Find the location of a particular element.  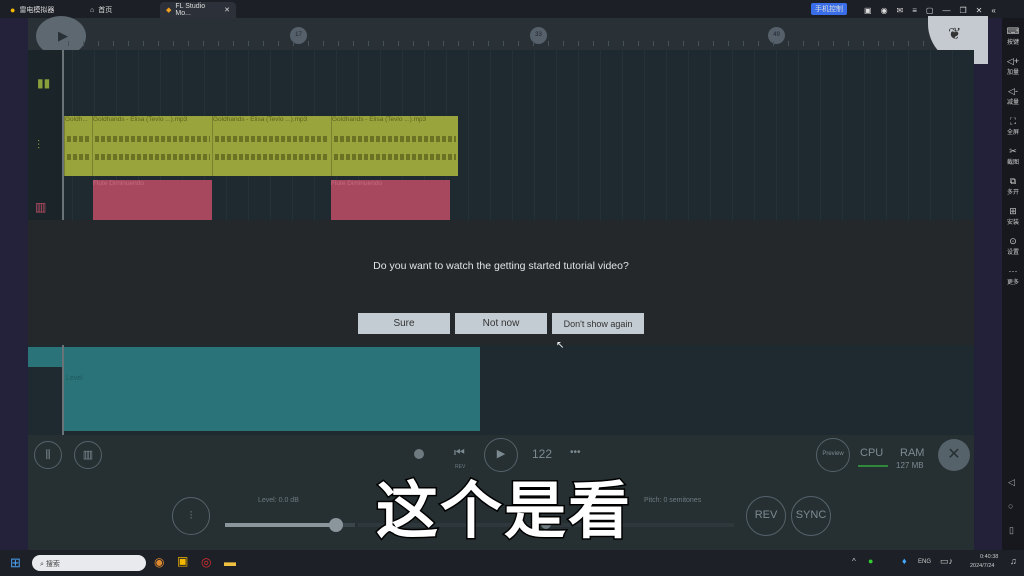

side-more-button: ⋯ 更多 is located at coordinates (1013, 276).